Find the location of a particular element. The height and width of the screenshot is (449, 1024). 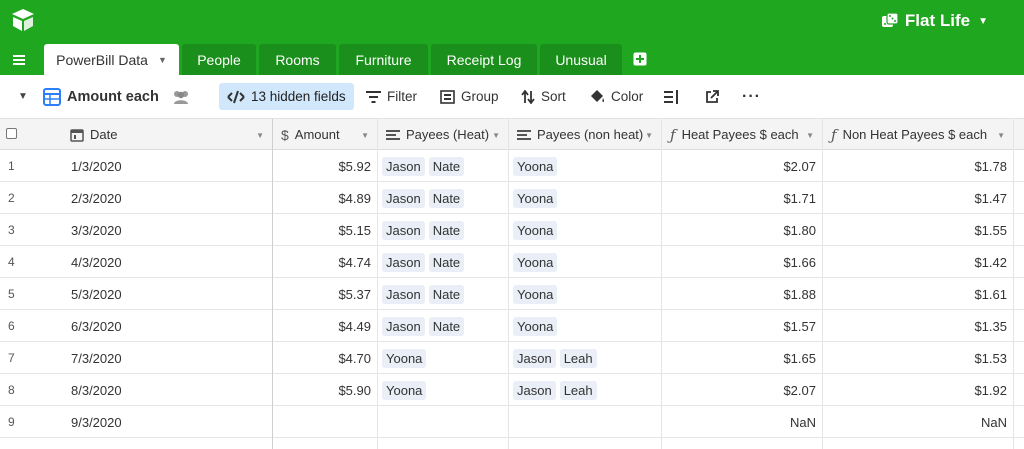

row-height-button is located at coordinates (671, 96).